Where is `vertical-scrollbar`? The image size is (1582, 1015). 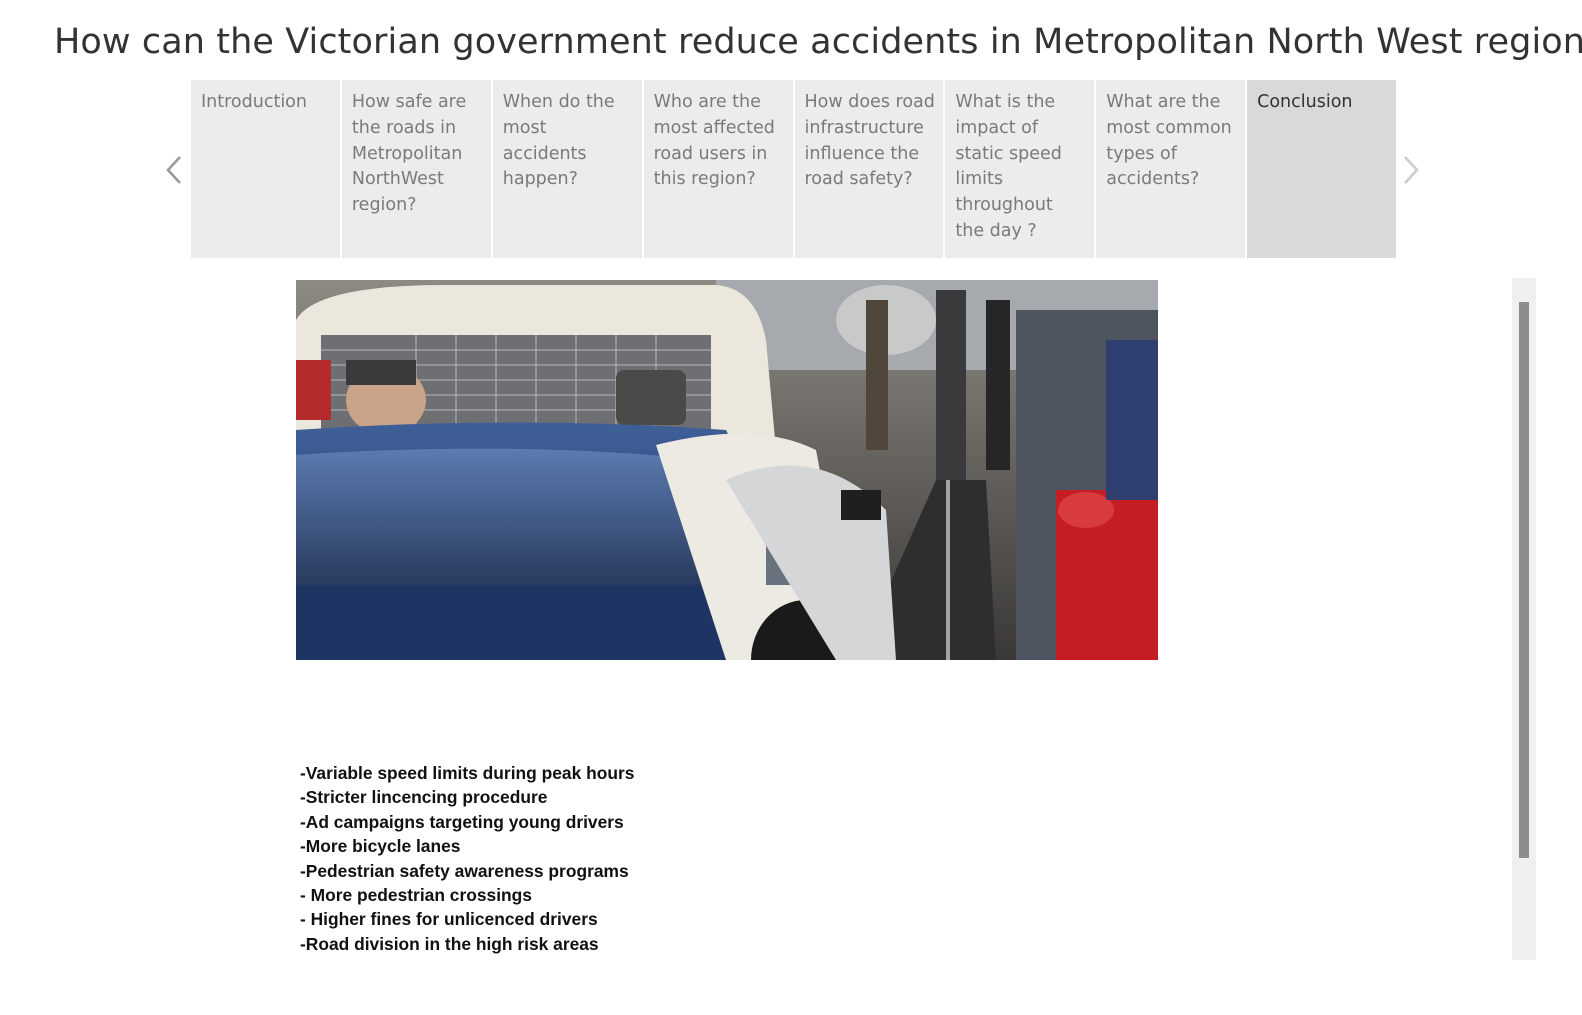
vertical-scrollbar is located at coordinates (1524, 619).